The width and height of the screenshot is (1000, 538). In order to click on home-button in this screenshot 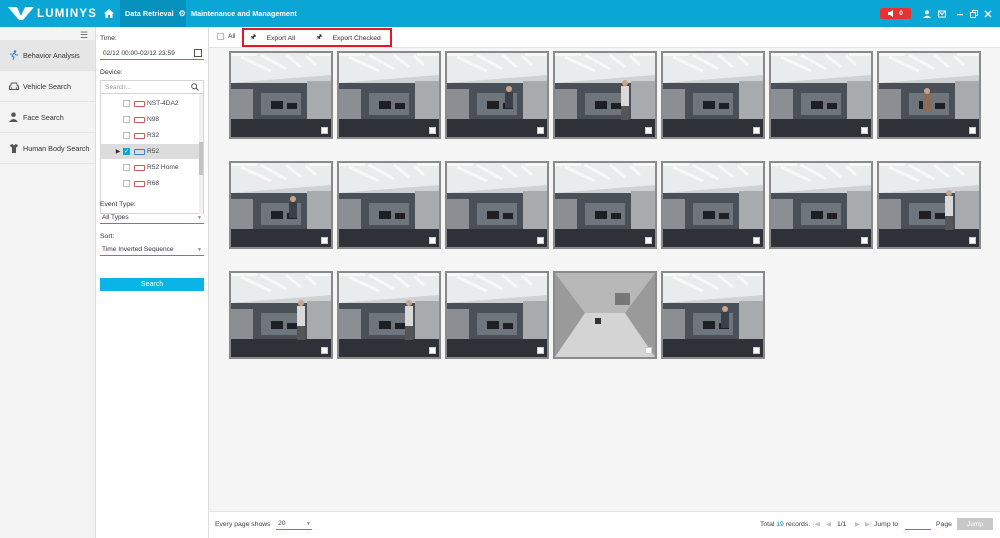, I will do `click(109, 13)`.